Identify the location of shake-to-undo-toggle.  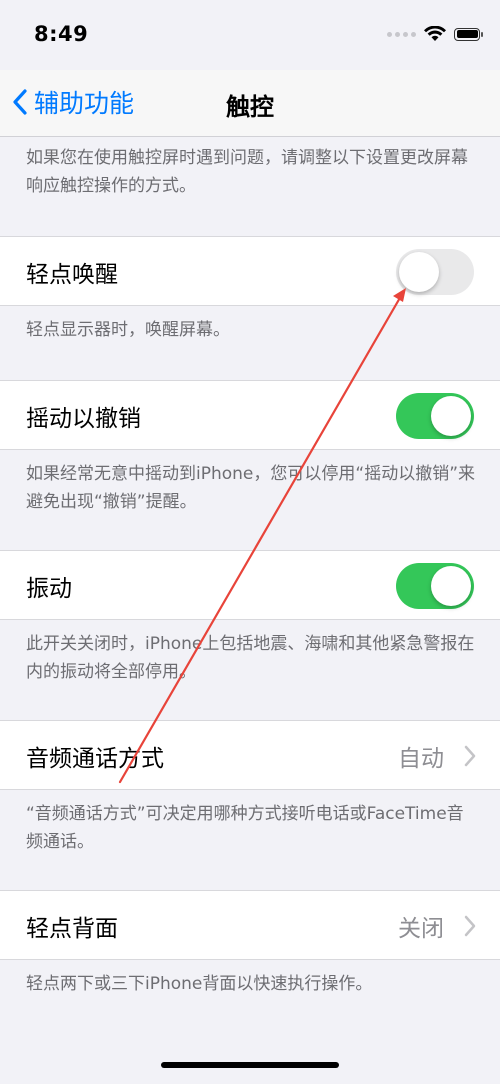
(435, 416).